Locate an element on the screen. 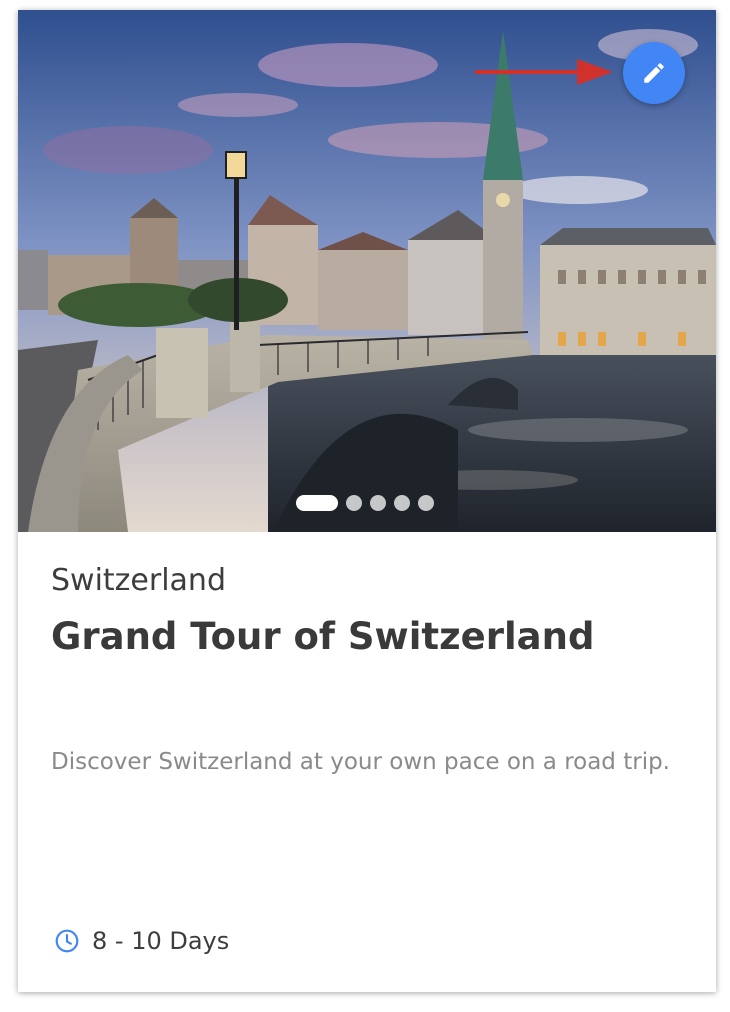  tour-title: Grand Tour of Switzerland is located at coordinates (322, 636).